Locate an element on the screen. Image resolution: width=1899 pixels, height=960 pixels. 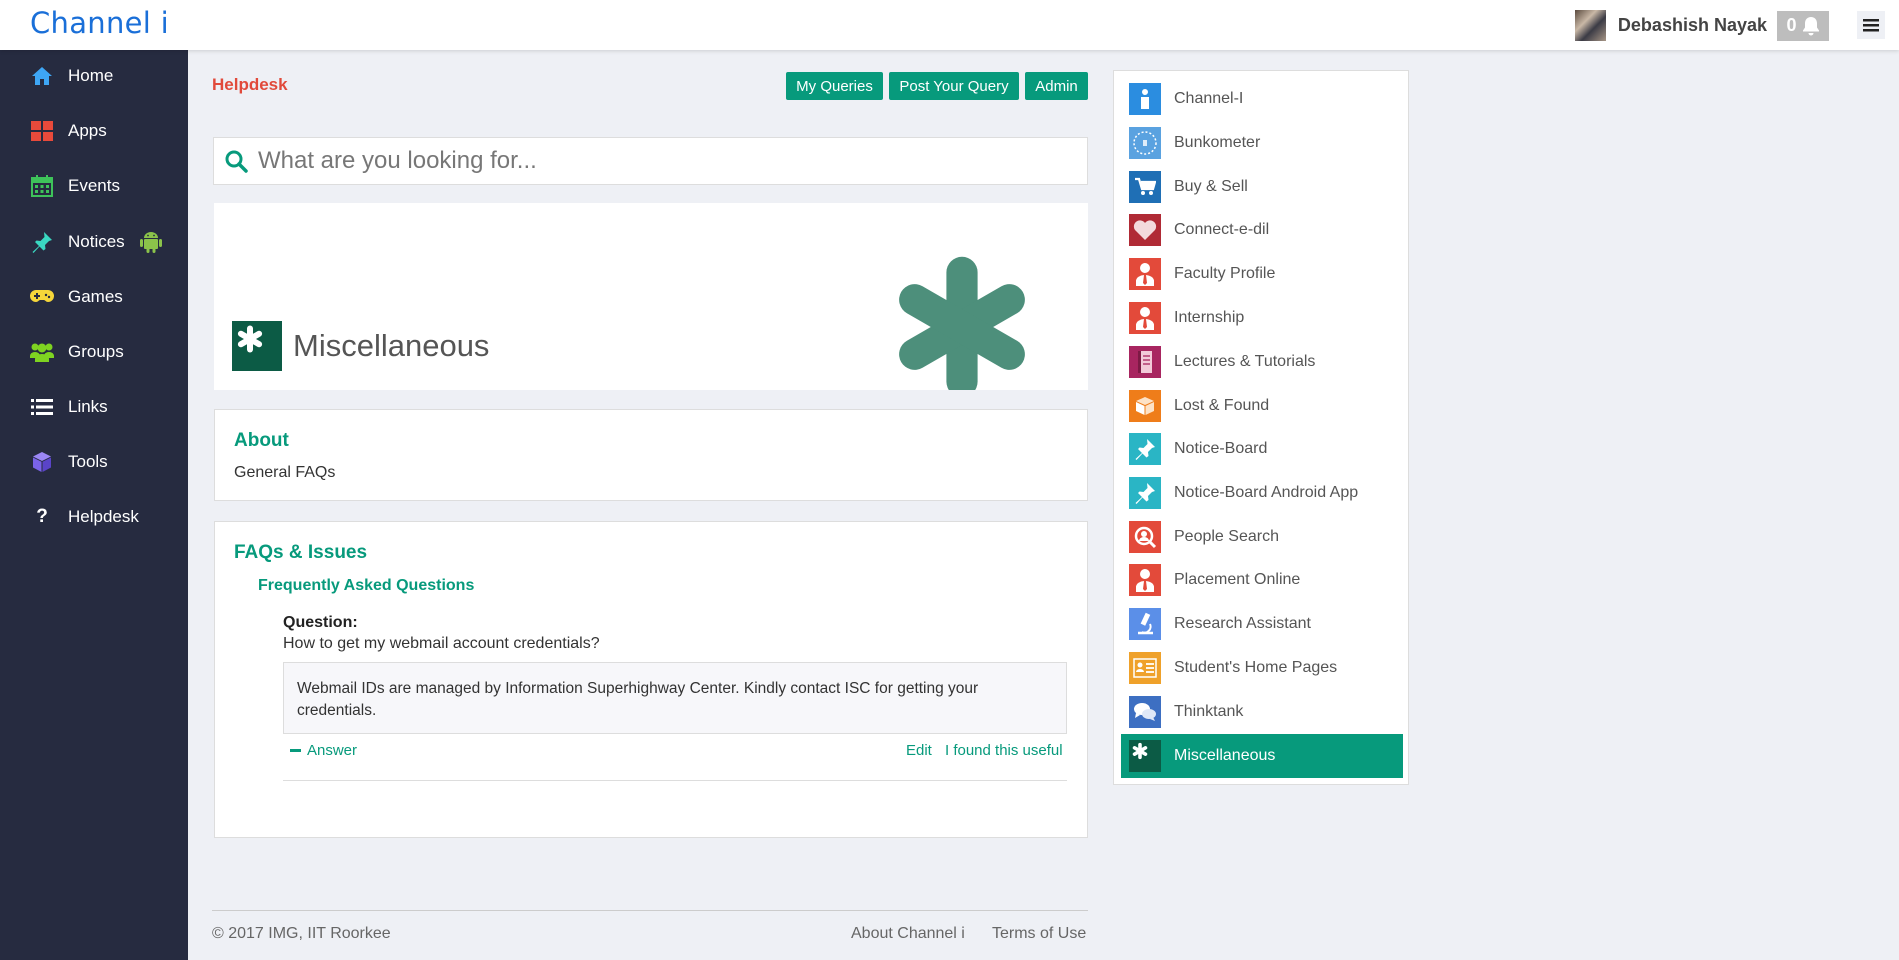
top-navbar: Channel i Debashish Nayak 0 is located at coordinates (949, 25).